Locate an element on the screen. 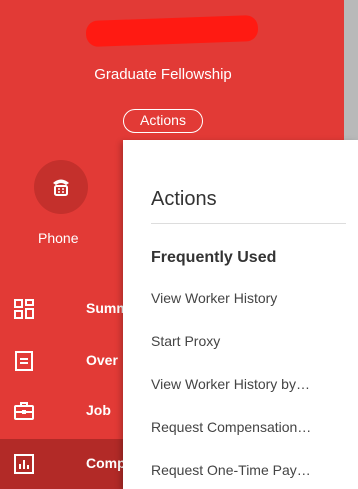 This screenshot has height=489, width=358. nav-item-compensation: Comp is located at coordinates (65, 464).